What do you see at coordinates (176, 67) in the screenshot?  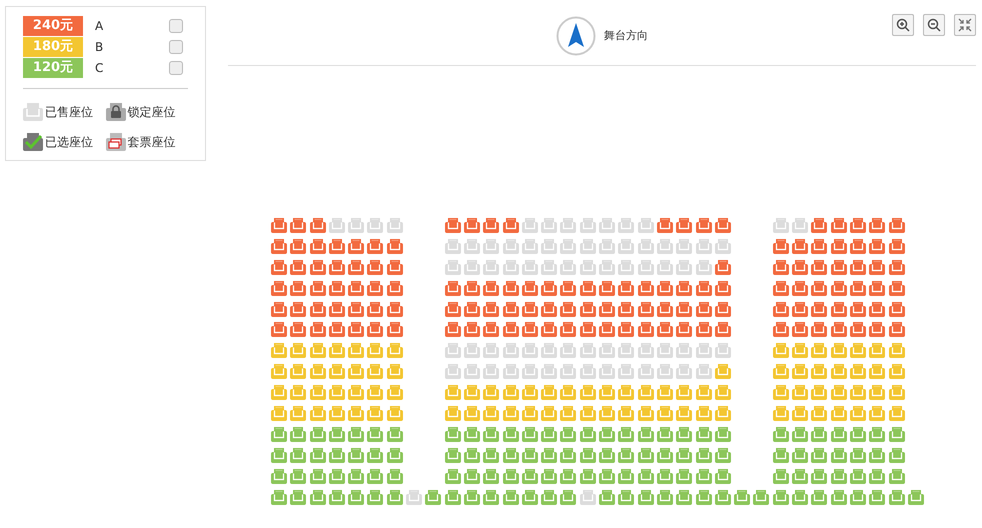 I see `tier-checkbox` at bounding box center [176, 67].